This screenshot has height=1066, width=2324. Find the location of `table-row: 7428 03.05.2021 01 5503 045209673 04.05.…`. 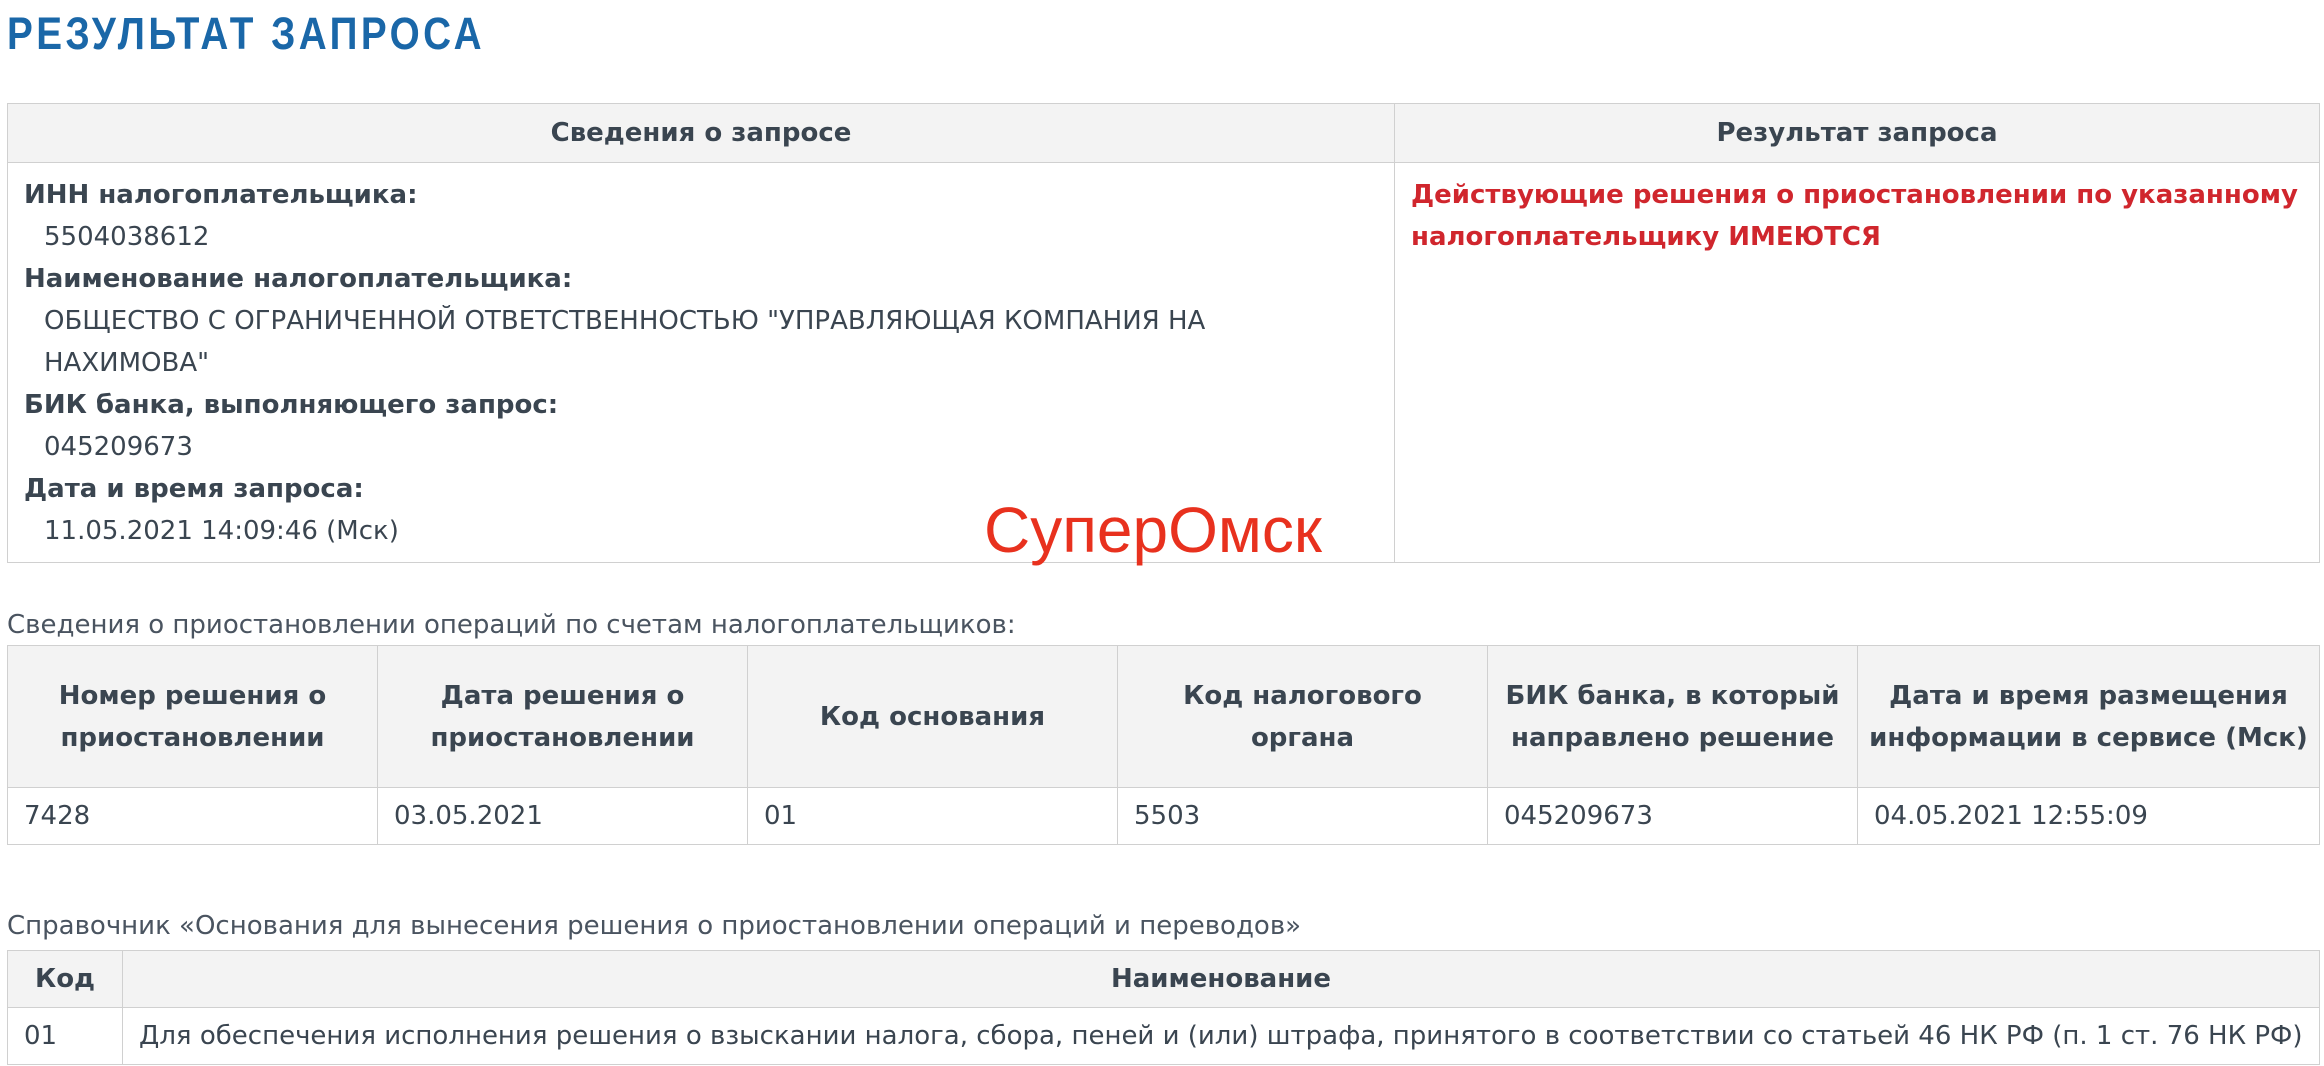

table-row: 7428 03.05.2021 01 5503 045209673 04.05.… is located at coordinates (1163, 816).